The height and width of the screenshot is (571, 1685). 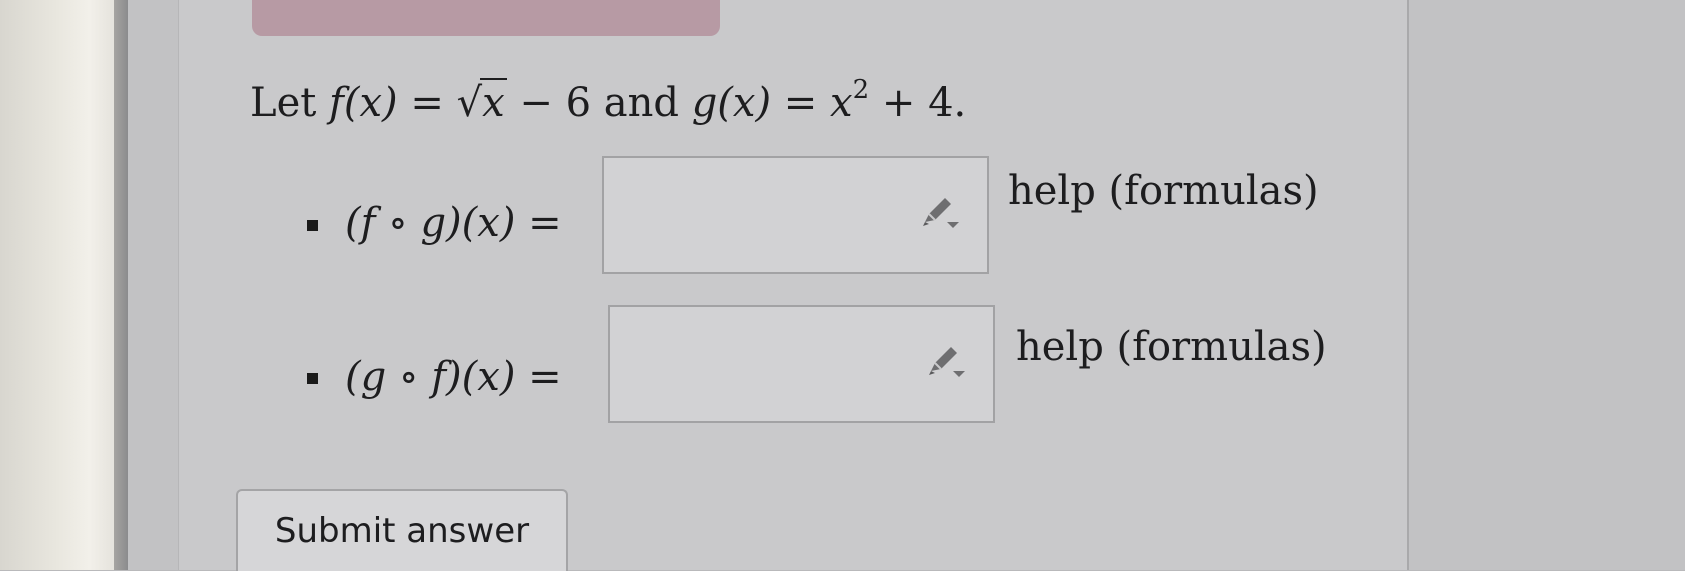 What do you see at coordinates (641, 103) in the screenshot?
I see `and-word: and` at bounding box center [641, 103].